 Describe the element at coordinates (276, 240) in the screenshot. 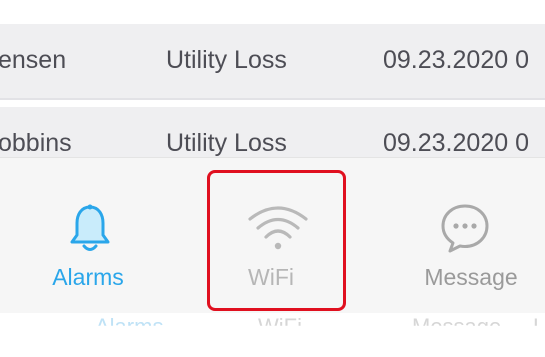

I see `wifi-tab-highlight` at that location.